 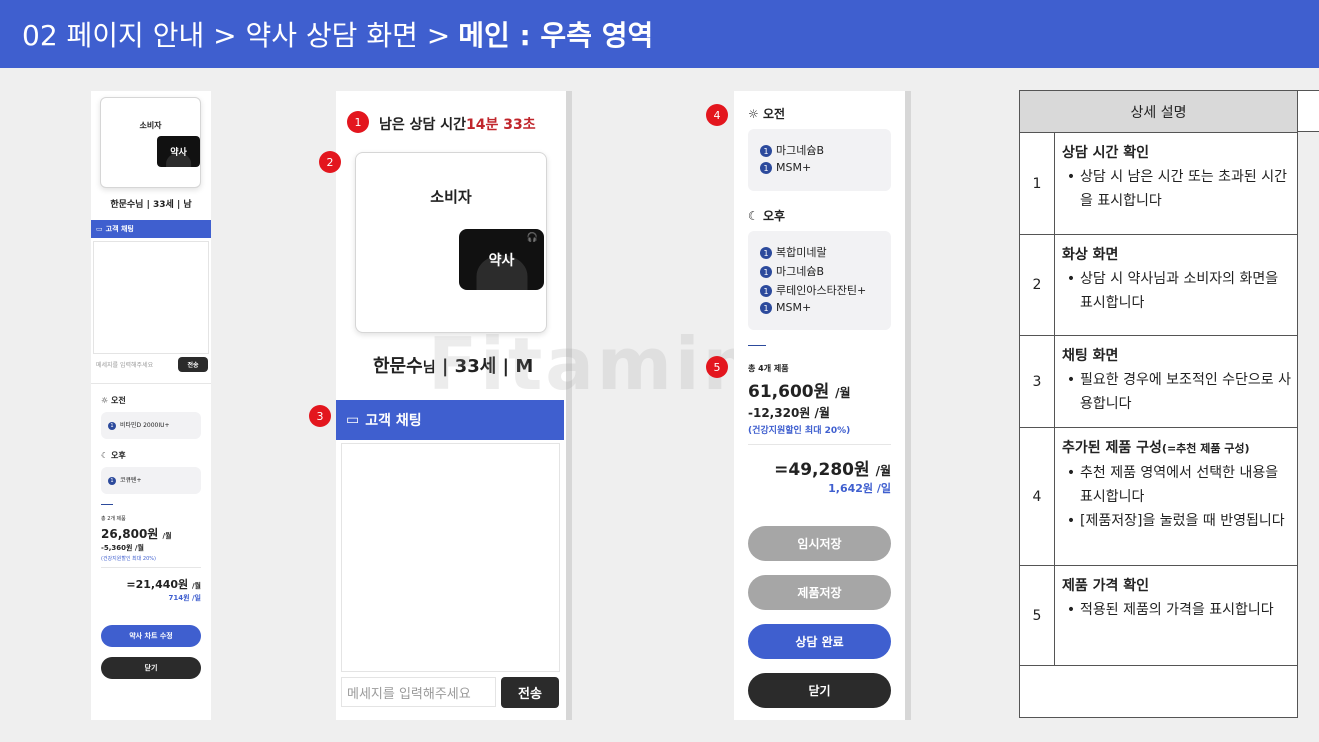 What do you see at coordinates (1307, 111) in the screenshot?
I see `table-edge` at bounding box center [1307, 111].